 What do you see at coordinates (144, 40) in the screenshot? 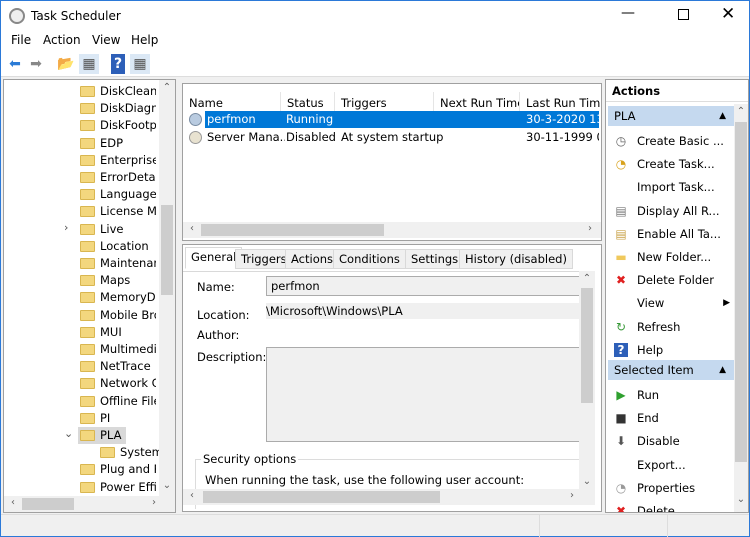
I see `menu-help: Help` at bounding box center [144, 40].